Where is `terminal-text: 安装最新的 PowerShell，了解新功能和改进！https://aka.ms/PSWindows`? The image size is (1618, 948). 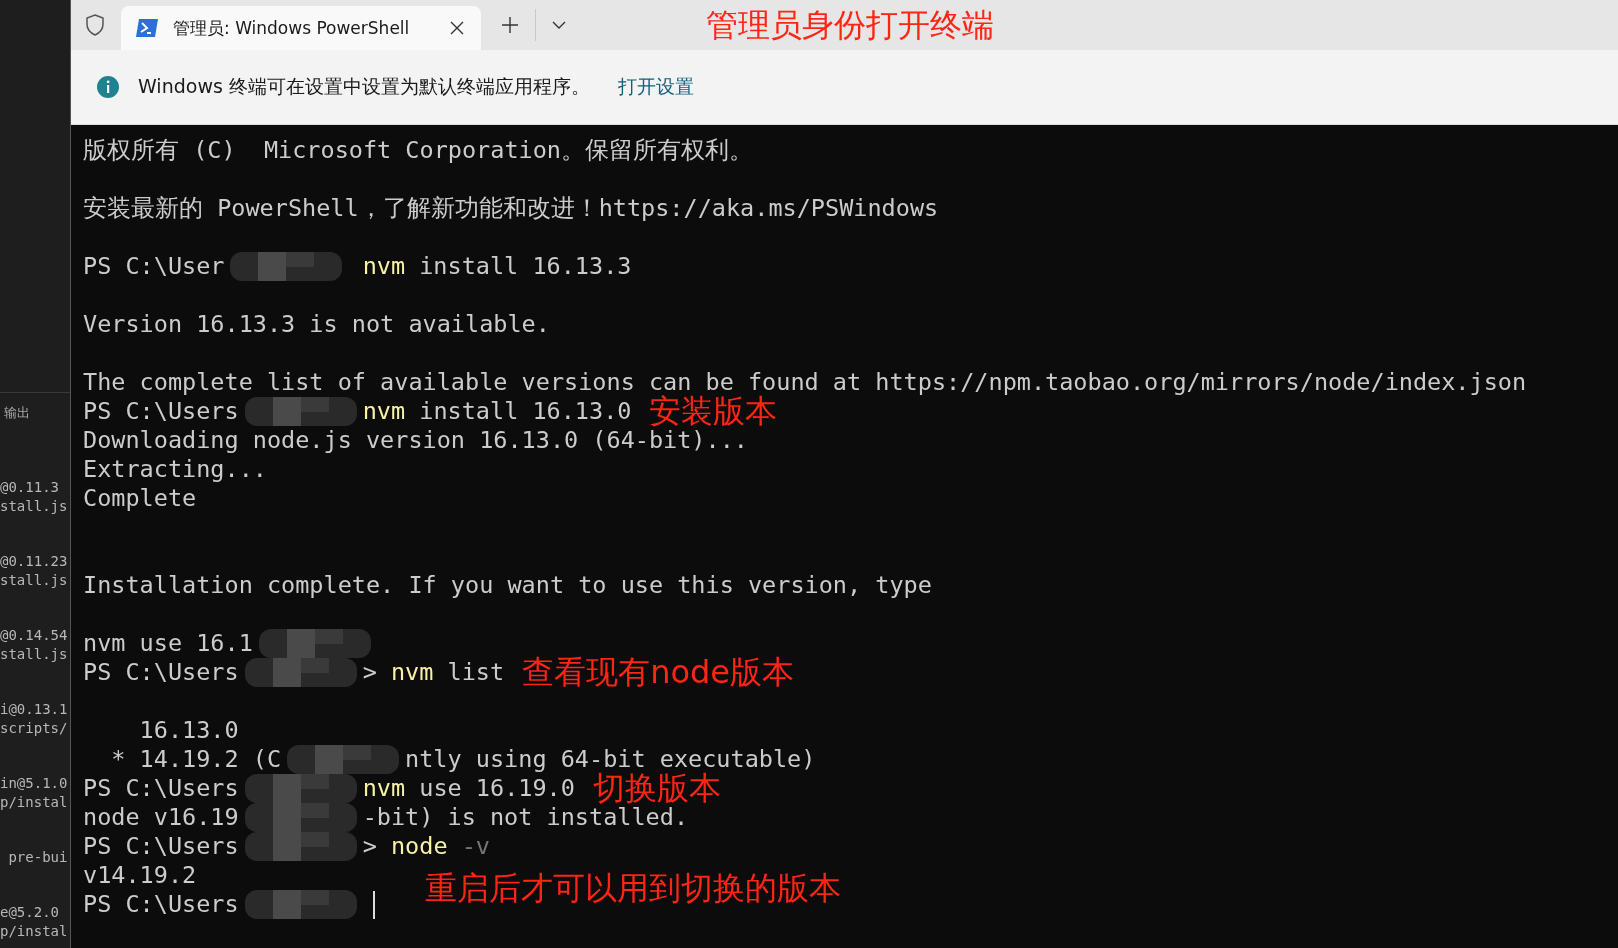 terminal-text: 安装最新的 PowerShell，了解新功能和改进！https://aka.ms/PSWindows is located at coordinates (511, 208).